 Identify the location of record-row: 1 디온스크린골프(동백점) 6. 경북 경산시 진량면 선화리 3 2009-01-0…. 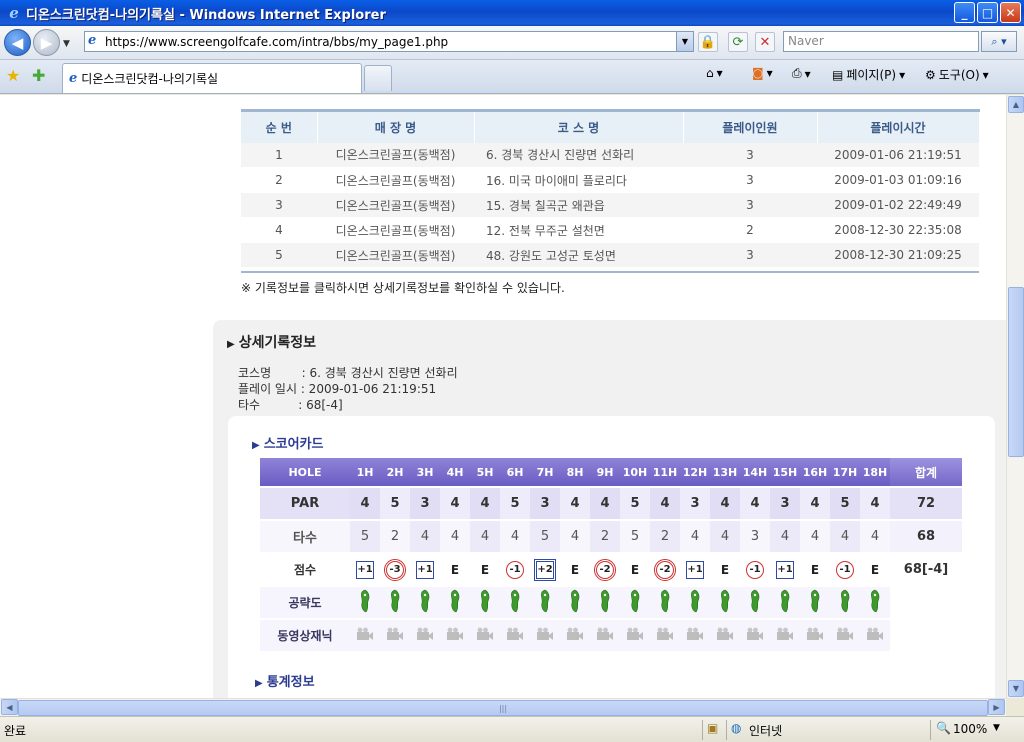
(610, 155).